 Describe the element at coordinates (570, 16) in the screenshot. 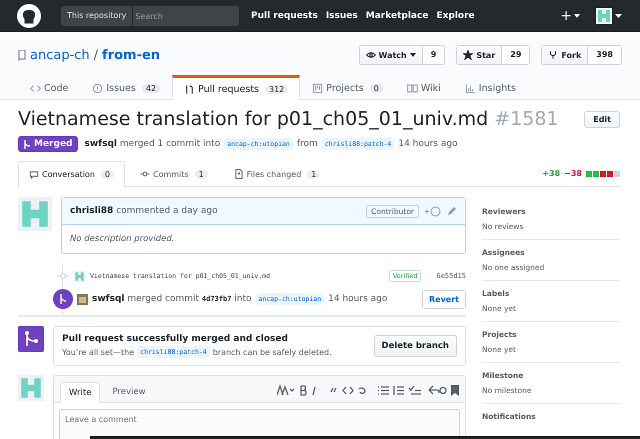

I see `new-menu-button: +` at that location.